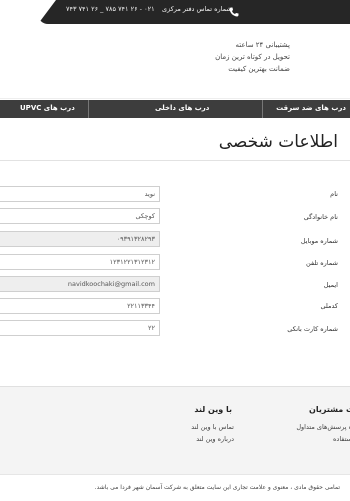 Image resolution: width=350 pixels, height=501 pixels. I want to click on feature-support: پشتیبانی ۲۴ ساعته, so click(262, 45).